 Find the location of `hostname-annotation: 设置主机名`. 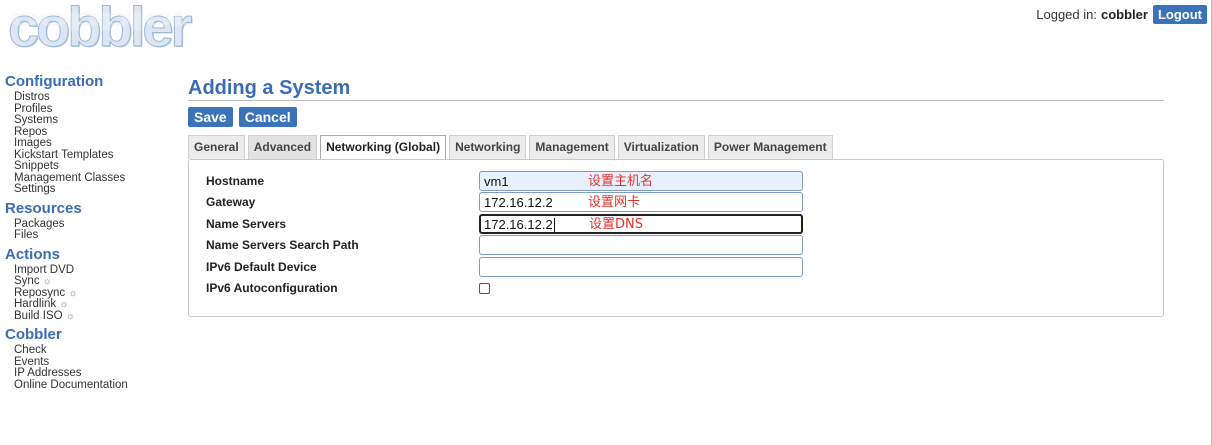

hostname-annotation: 设置主机名 is located at coordinates (621, 181).